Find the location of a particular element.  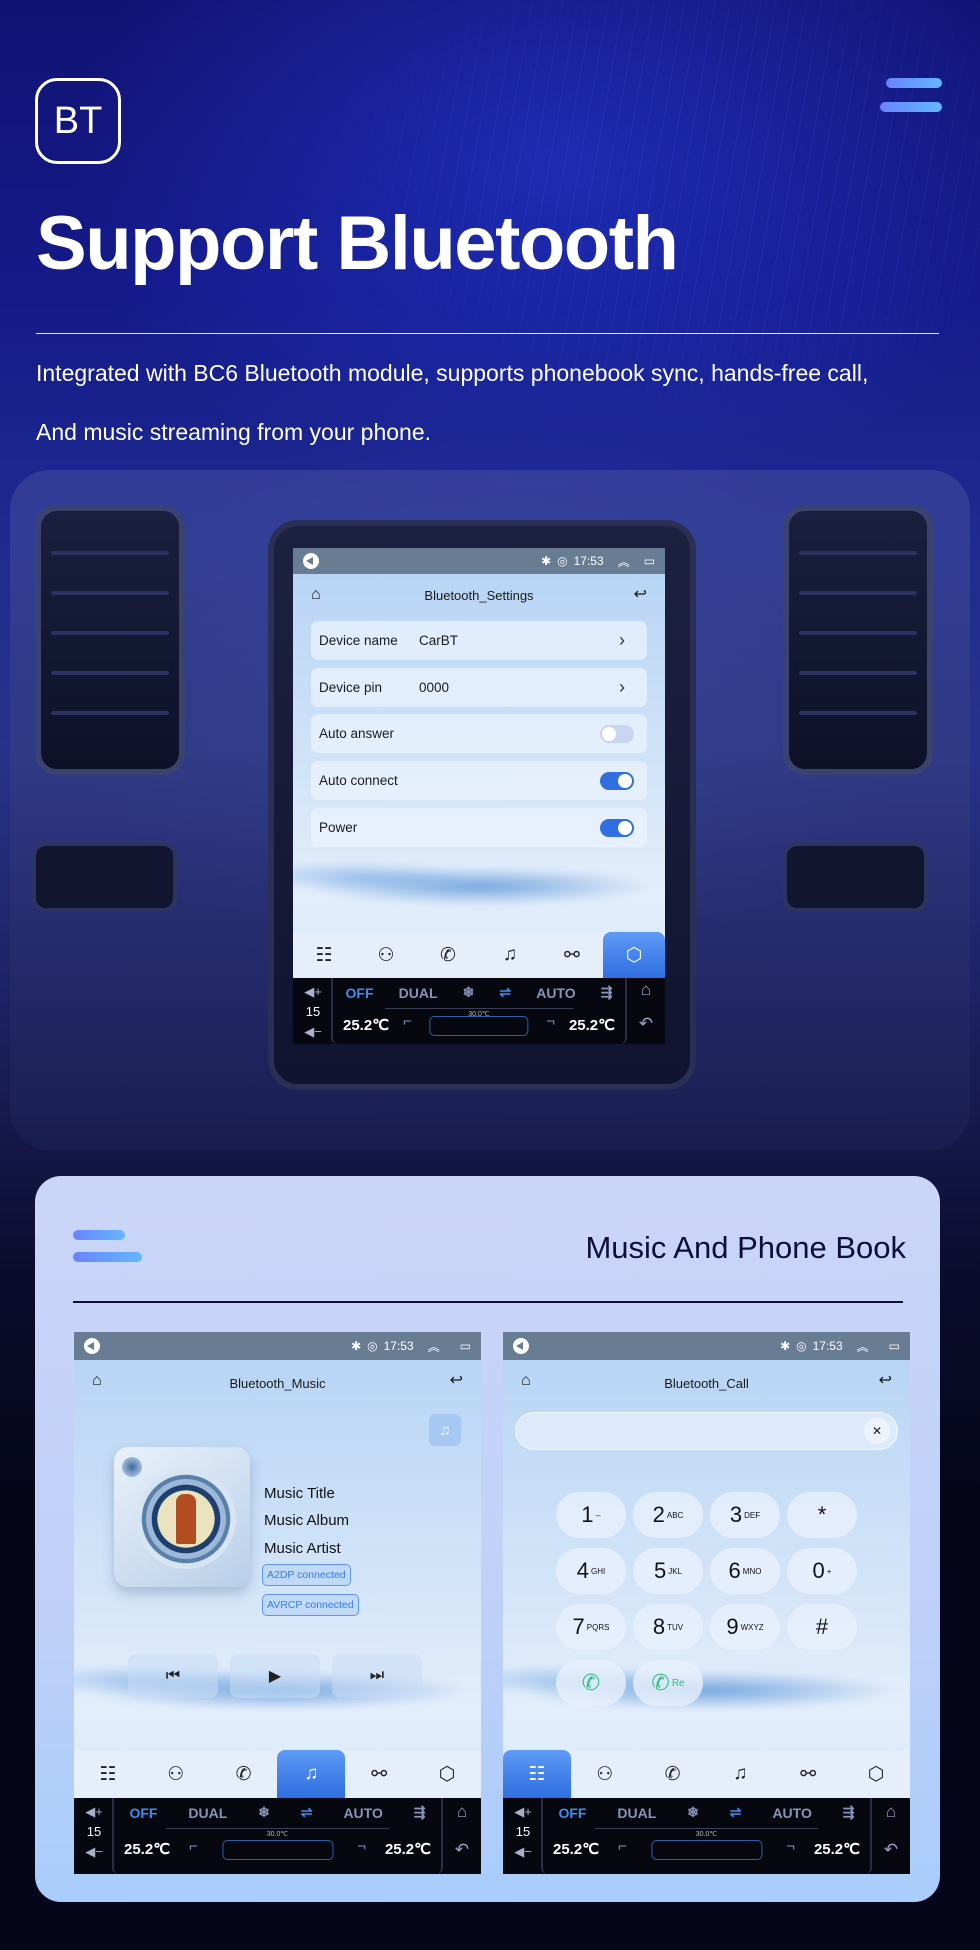

key-5: 5 JKL is located at coordinates (668, 1571).